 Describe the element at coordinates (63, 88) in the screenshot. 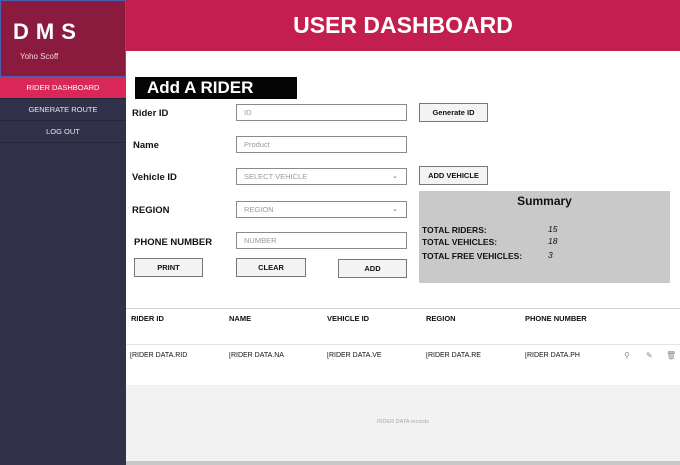

I see `sidebar-item-rider-dashboard: RIDER DASHBOARD` at that location.